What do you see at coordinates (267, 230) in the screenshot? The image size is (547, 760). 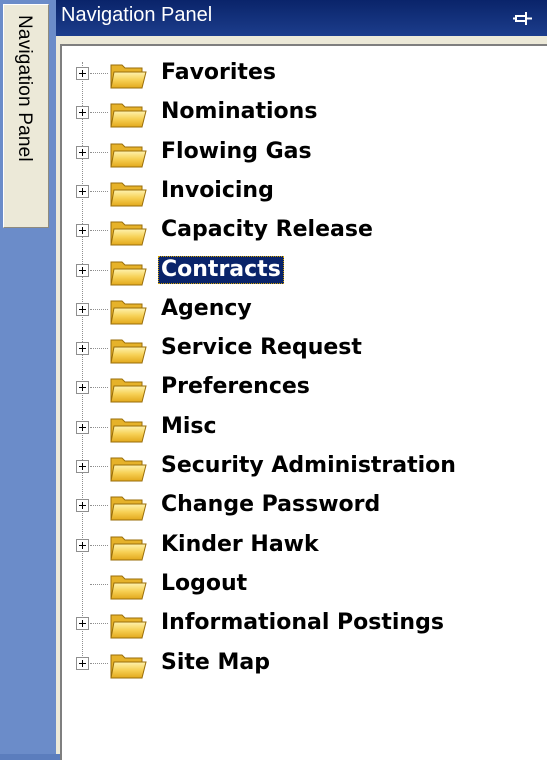 I see `tree-item-label: Capacity Release` at bounding box center [267, 230].